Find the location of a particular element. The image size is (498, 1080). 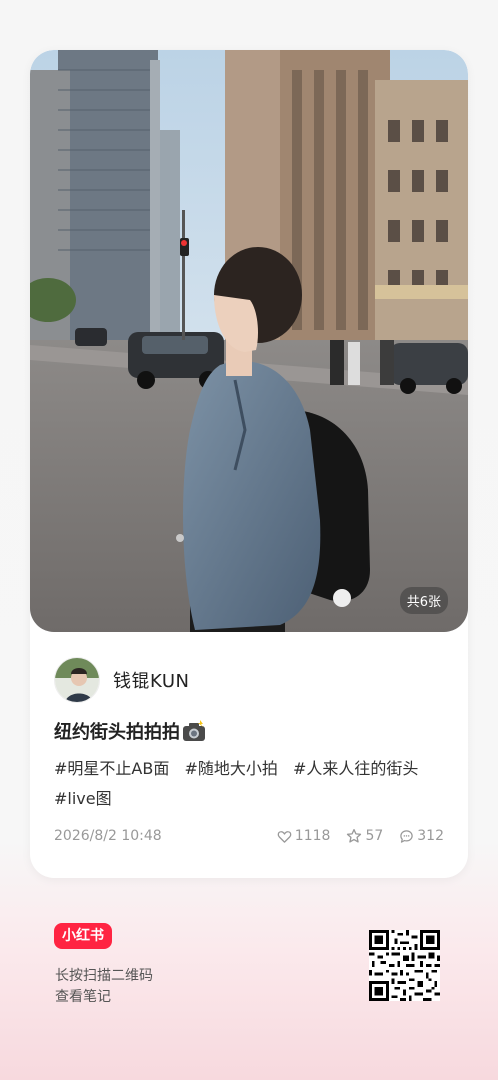

engagement-stats: 1118 57 312 is located at coordinates (360, 836).